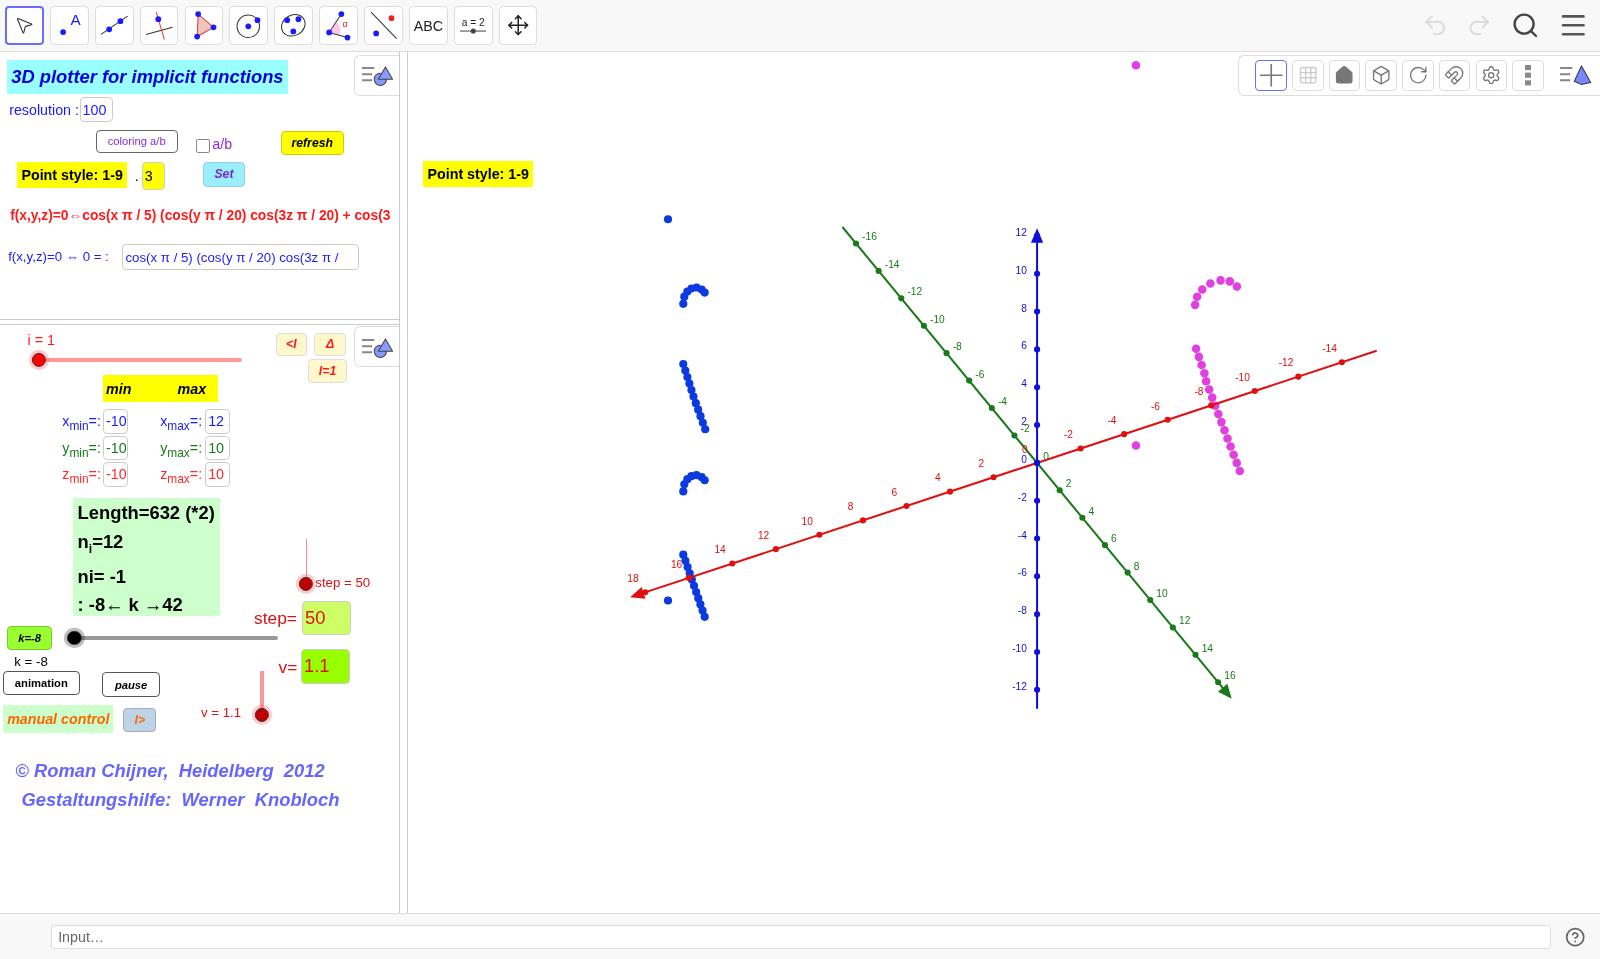 Image resolution: width=1600 pixels, height=959 pixels. Describe the element at coordinates (224, 174) in the screenshot. I see `set-button: Set` at that location.